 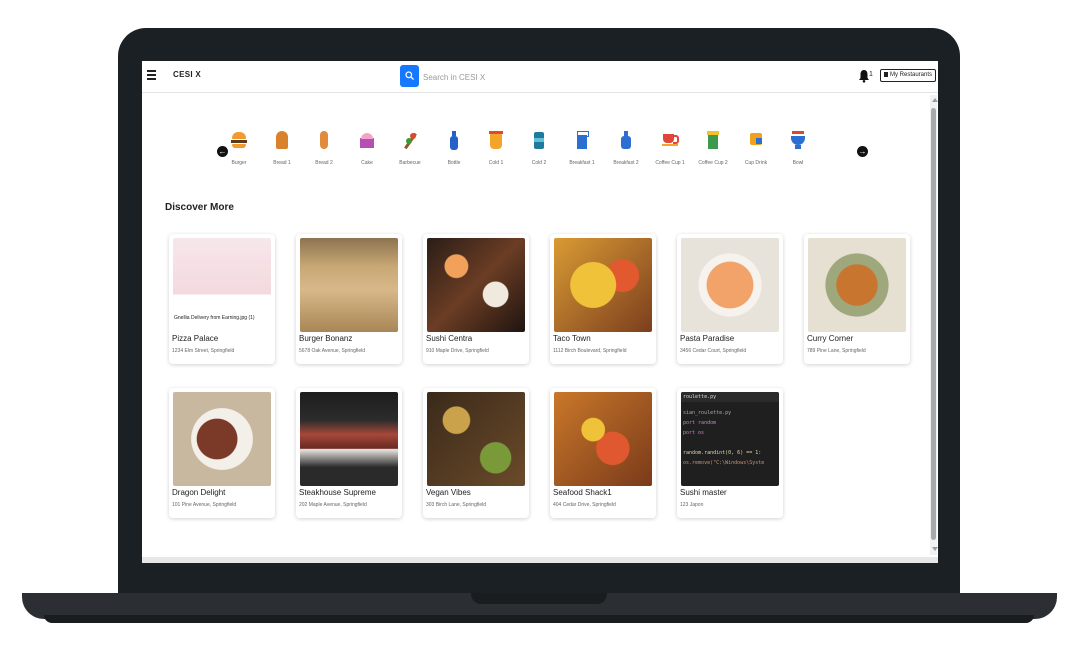 I want to click on restaurant-card: Vegan Vibes 303 Birch Lane, Springfield, so click(x=476, y=453).